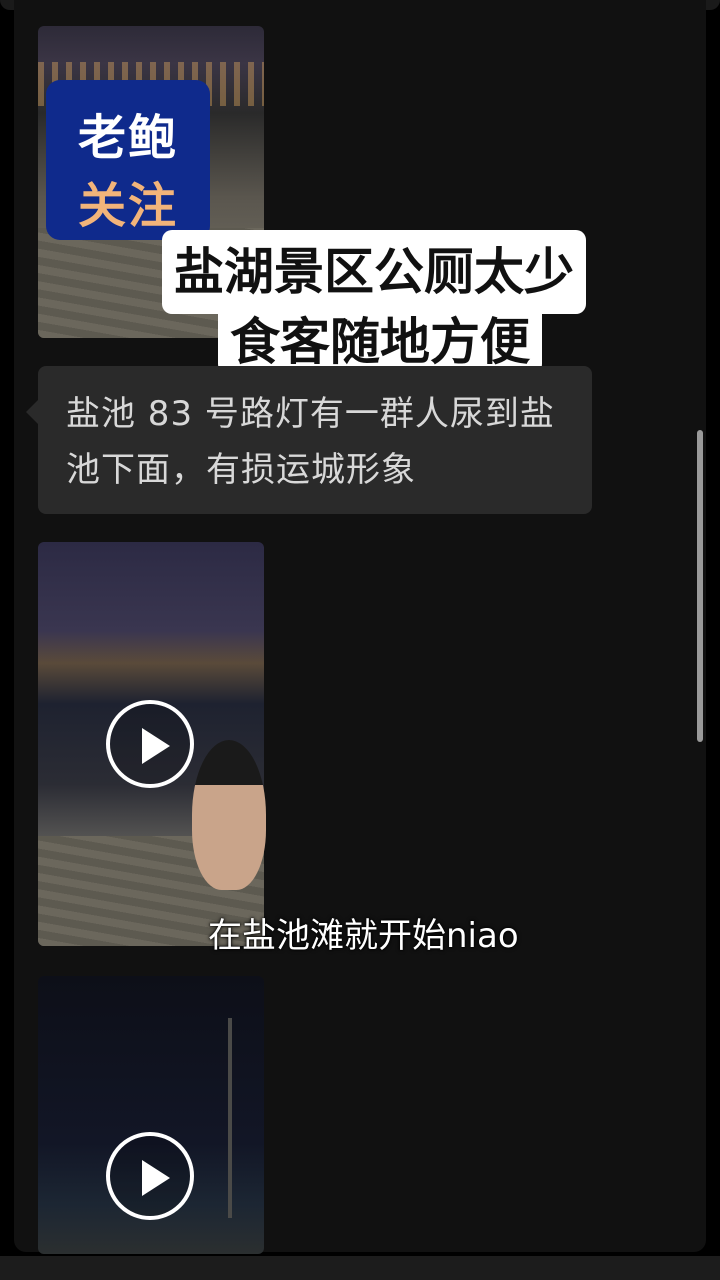  Describe the element at coordinates (310, 442) in the screenshot. I see `message-text: 盐池 83 号路灯有一群人尿到盐池下面，有损运城形象` at that location.